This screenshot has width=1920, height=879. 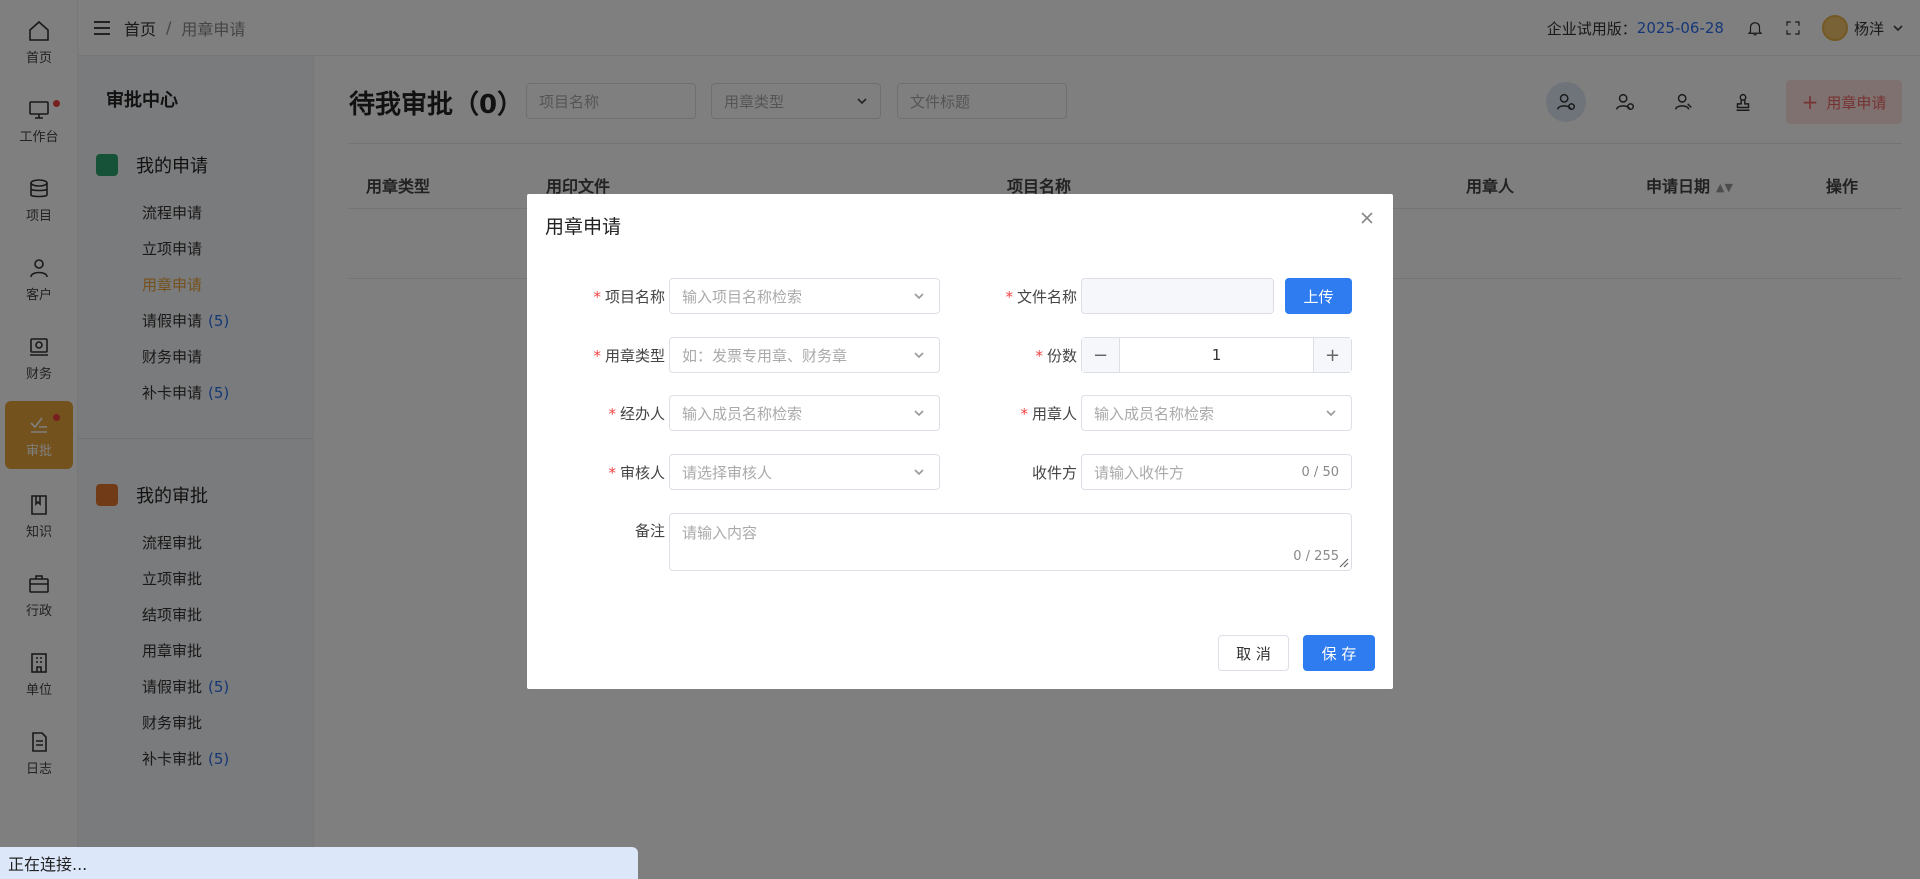 I want to click on seal-type-select: 如：发票专用章、财务章, so click(x=804, y=355).